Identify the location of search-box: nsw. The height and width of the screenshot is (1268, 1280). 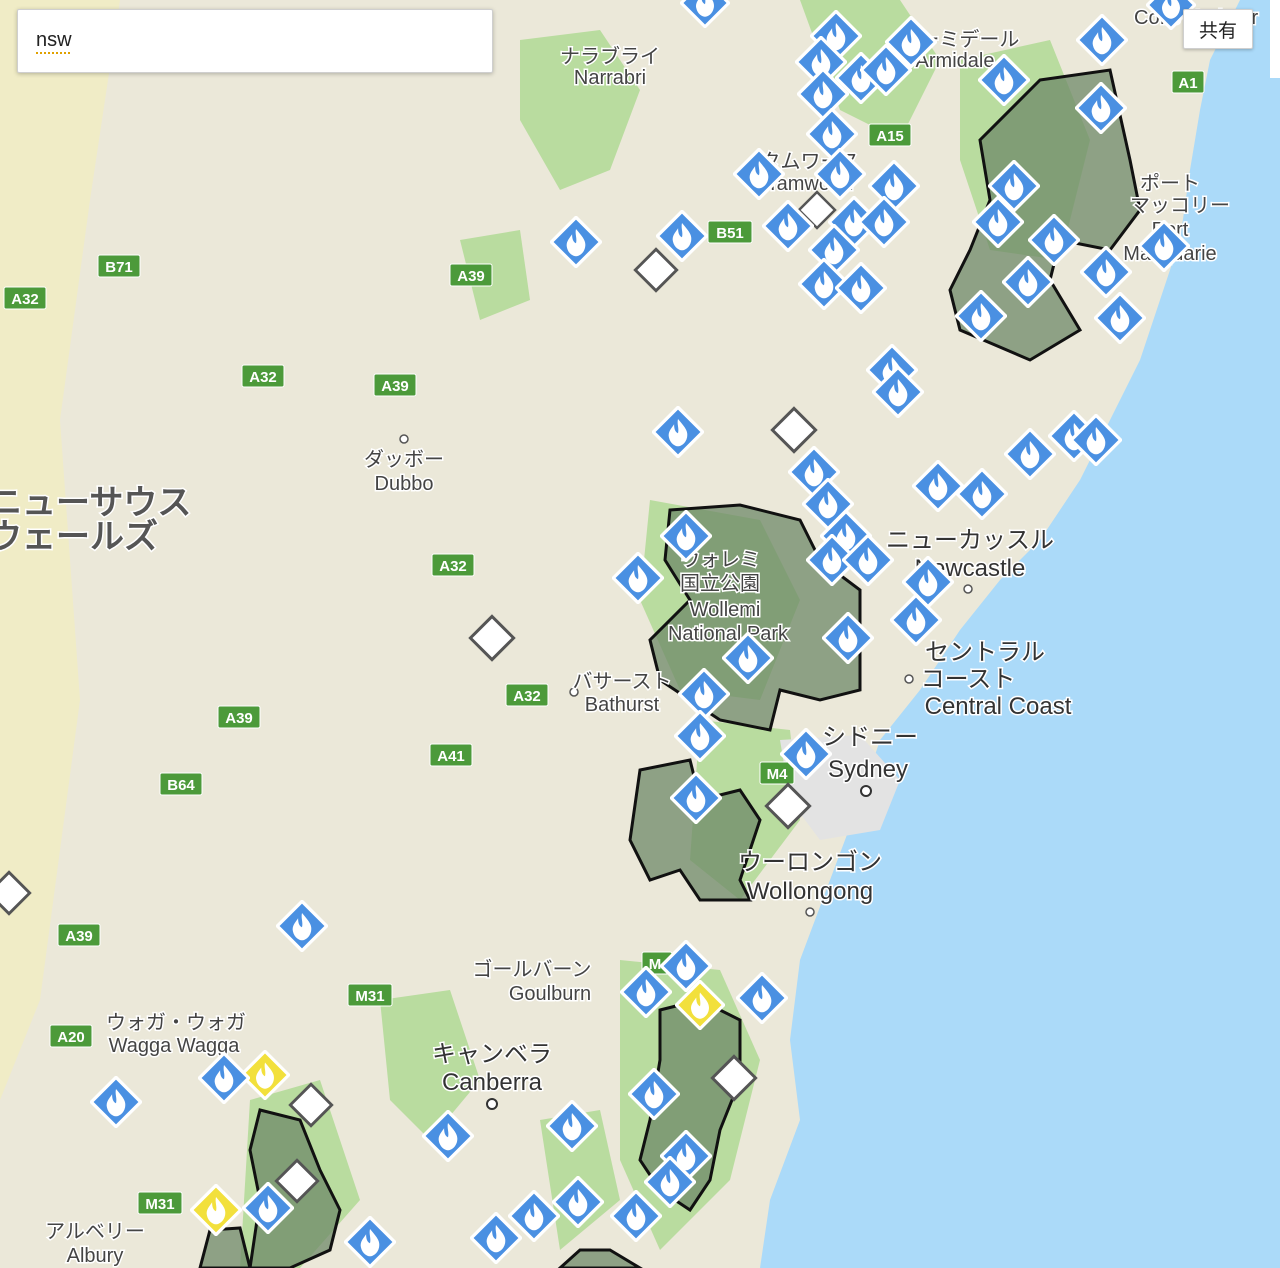
(255, 41).